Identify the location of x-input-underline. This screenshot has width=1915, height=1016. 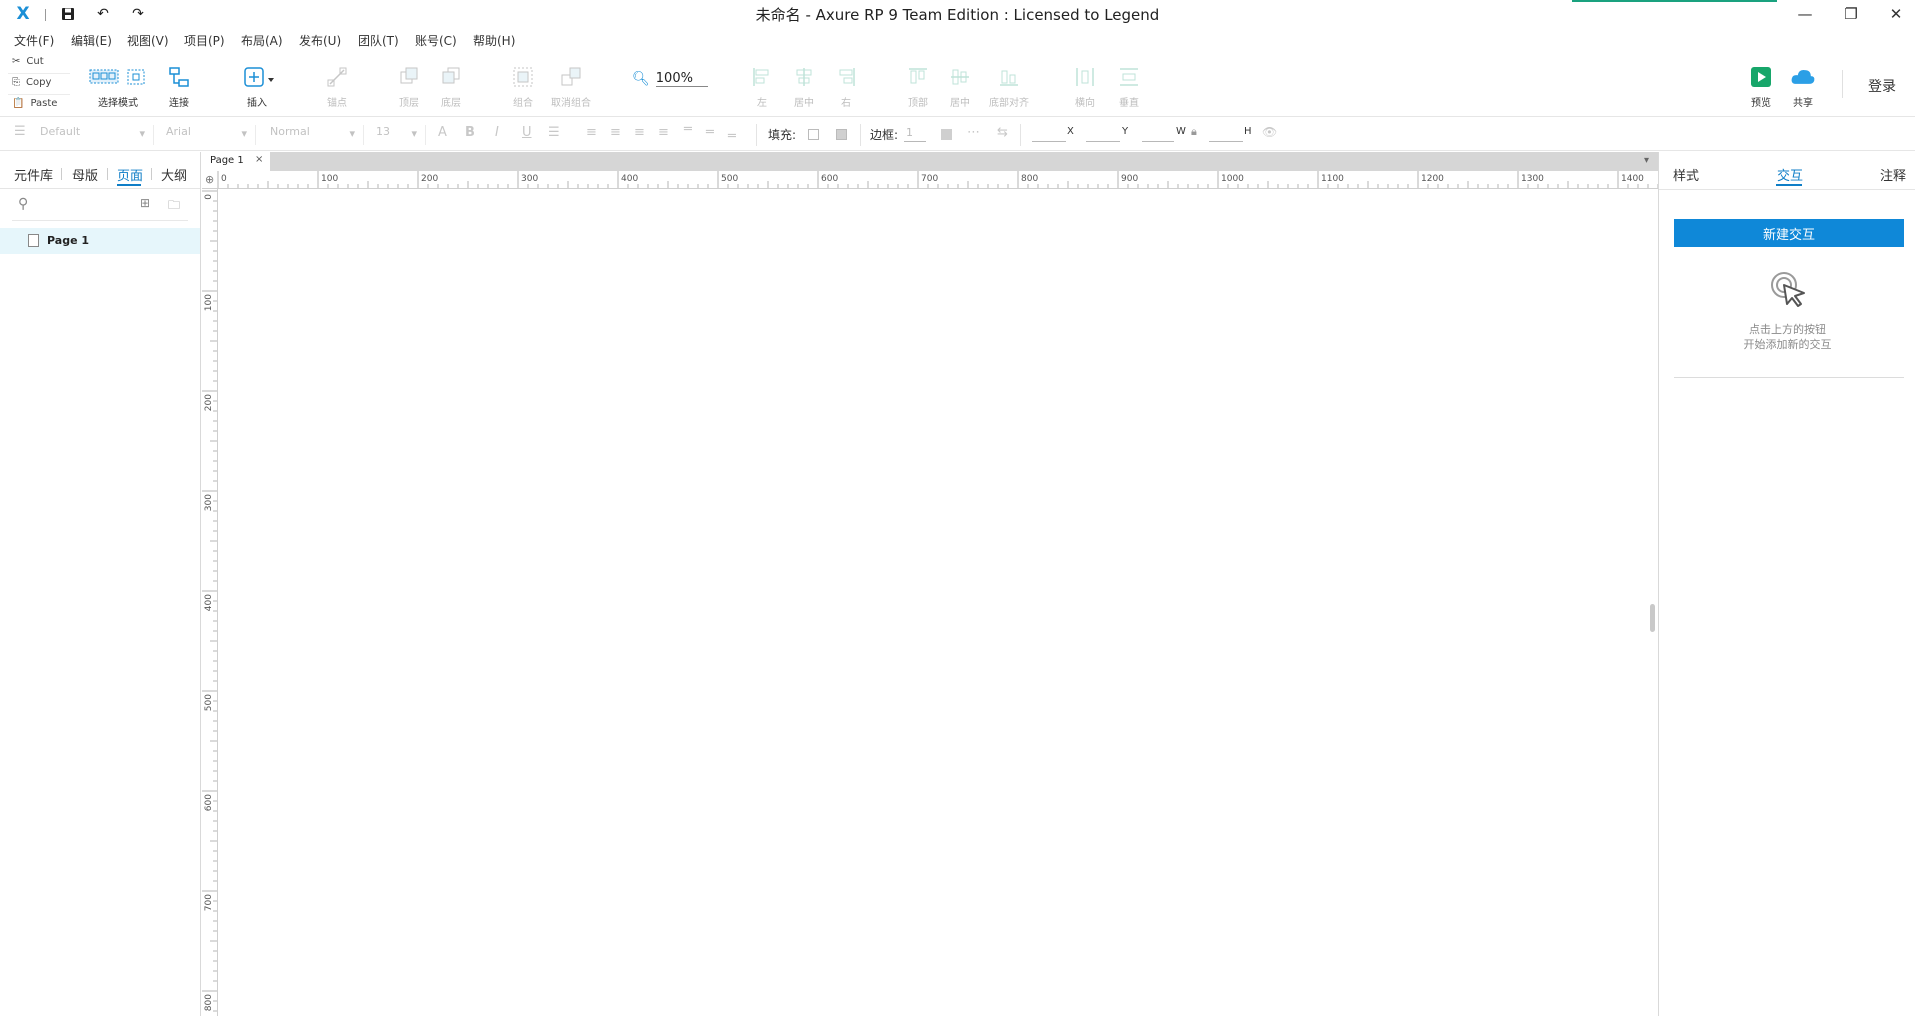
(1049, 141).